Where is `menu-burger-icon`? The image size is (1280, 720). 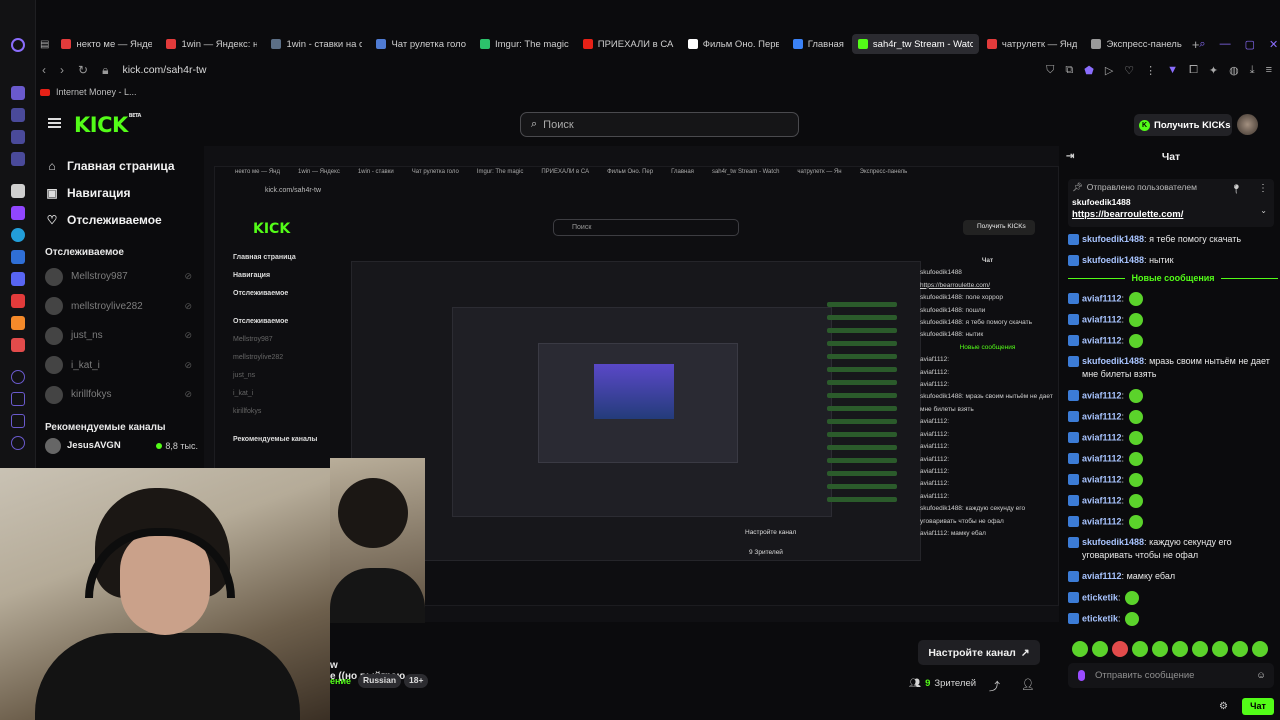 menu-burger-icon is located at coordinates (54, 123).